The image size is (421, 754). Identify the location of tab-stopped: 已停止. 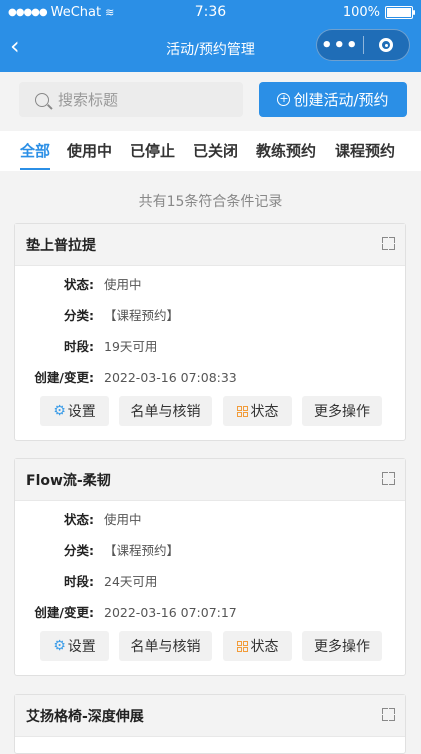
(152, 150).